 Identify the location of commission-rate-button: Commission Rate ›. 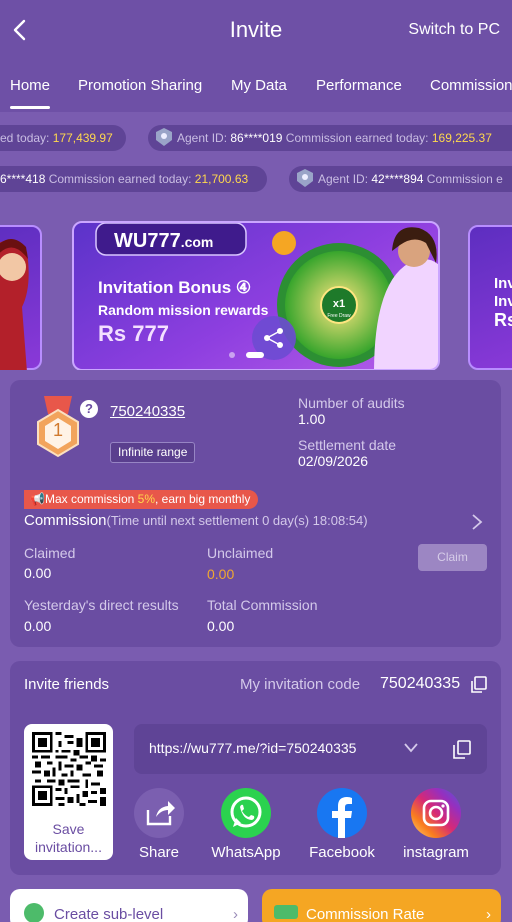
(381, 905).